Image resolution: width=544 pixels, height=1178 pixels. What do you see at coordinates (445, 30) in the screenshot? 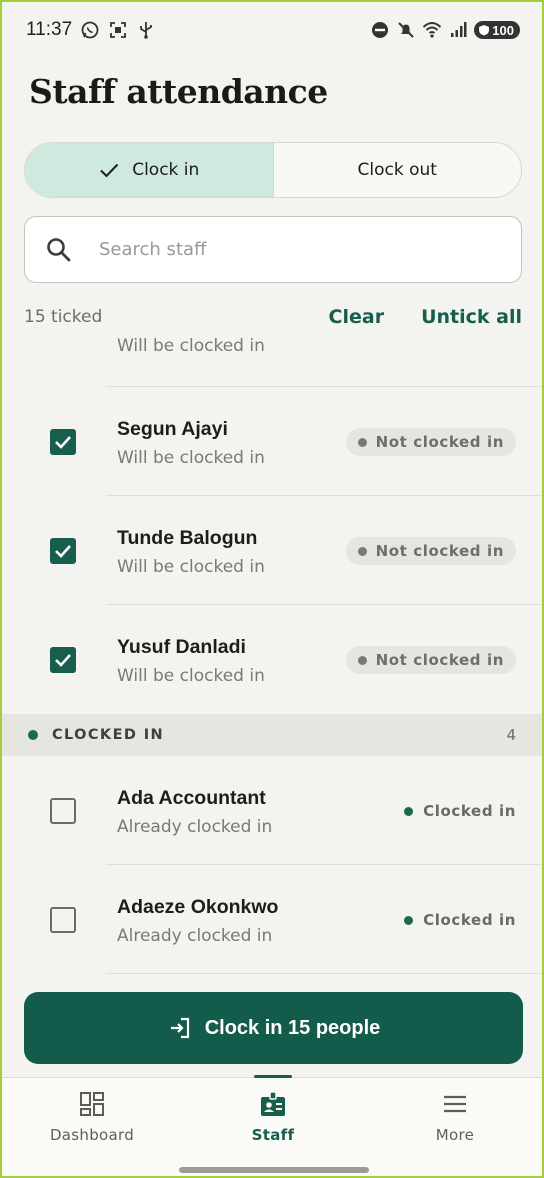
I see `status-right: 100` at bounding box center [445, 30].